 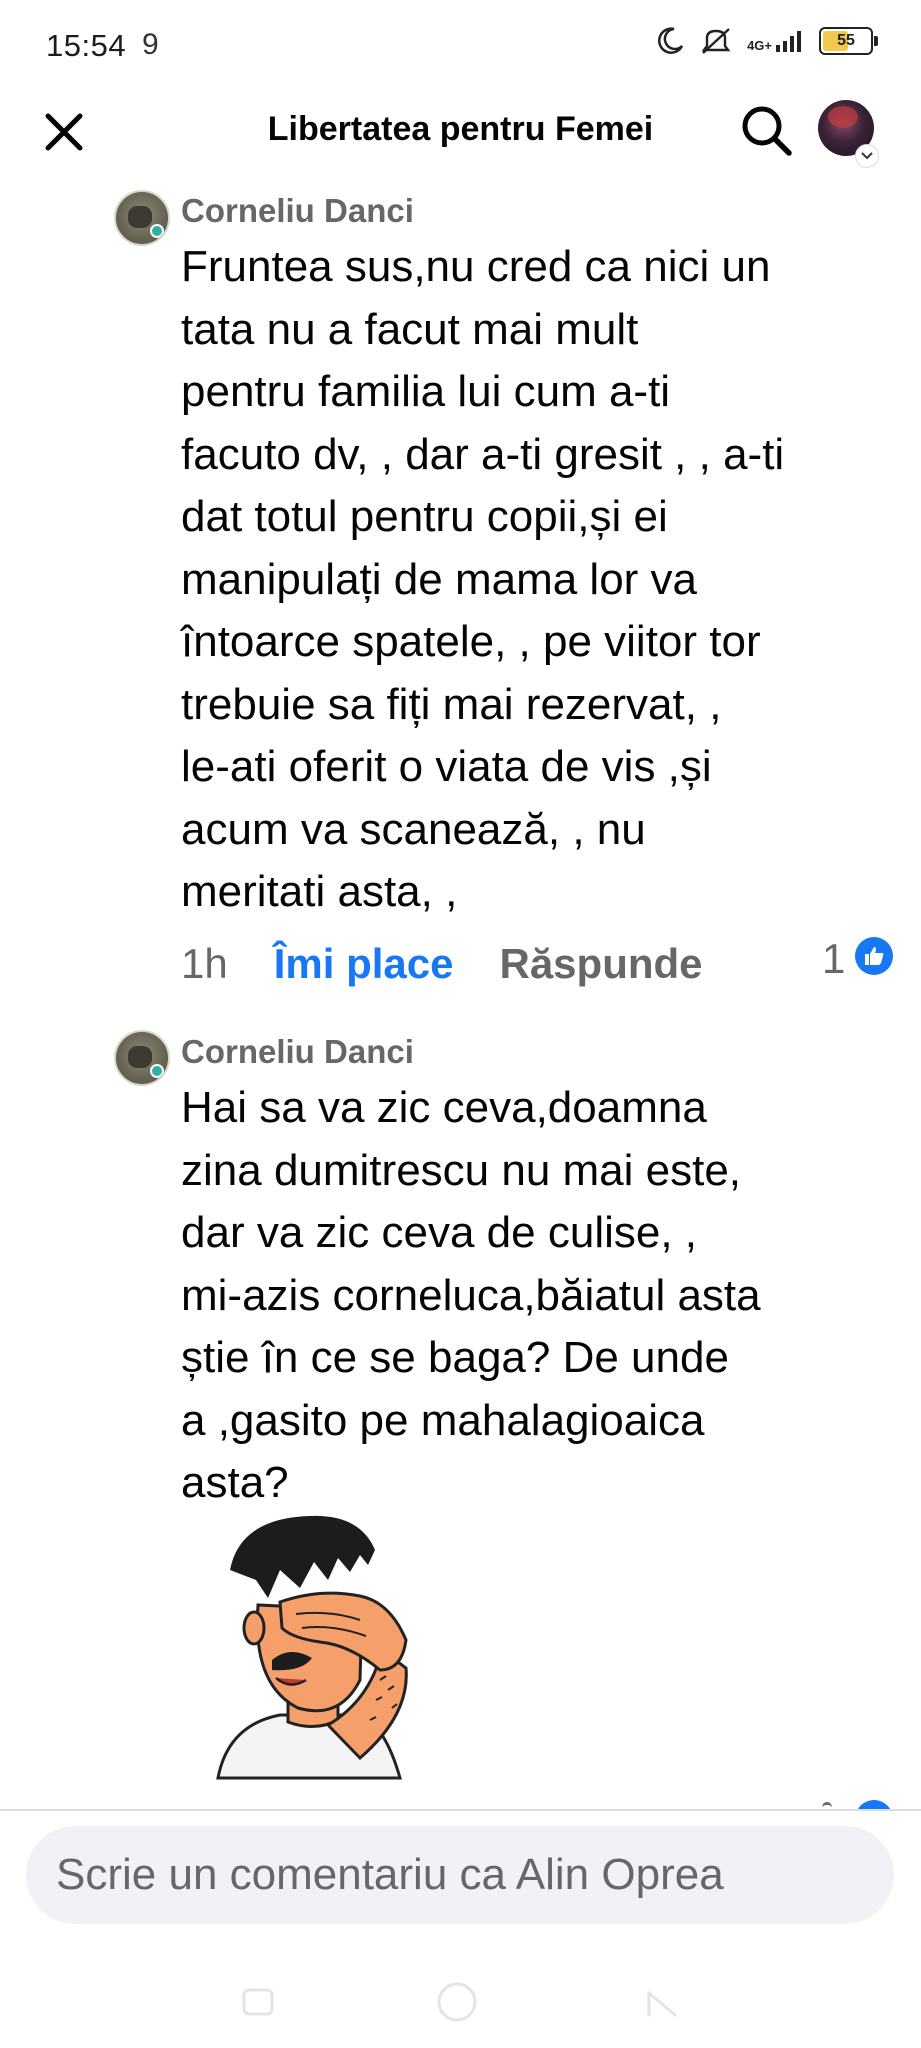 What do you see at coordinates (671, 40) in the screenshot?
I see `moon-icon` at bounding box center [671, 40].